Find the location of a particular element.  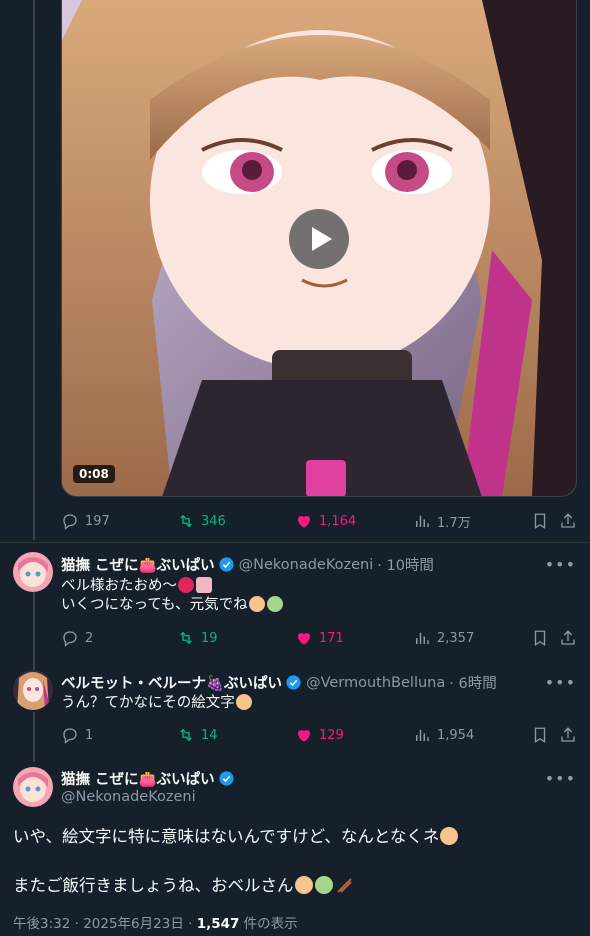

views-count: 1,547 is located at coordinates (218, 924).